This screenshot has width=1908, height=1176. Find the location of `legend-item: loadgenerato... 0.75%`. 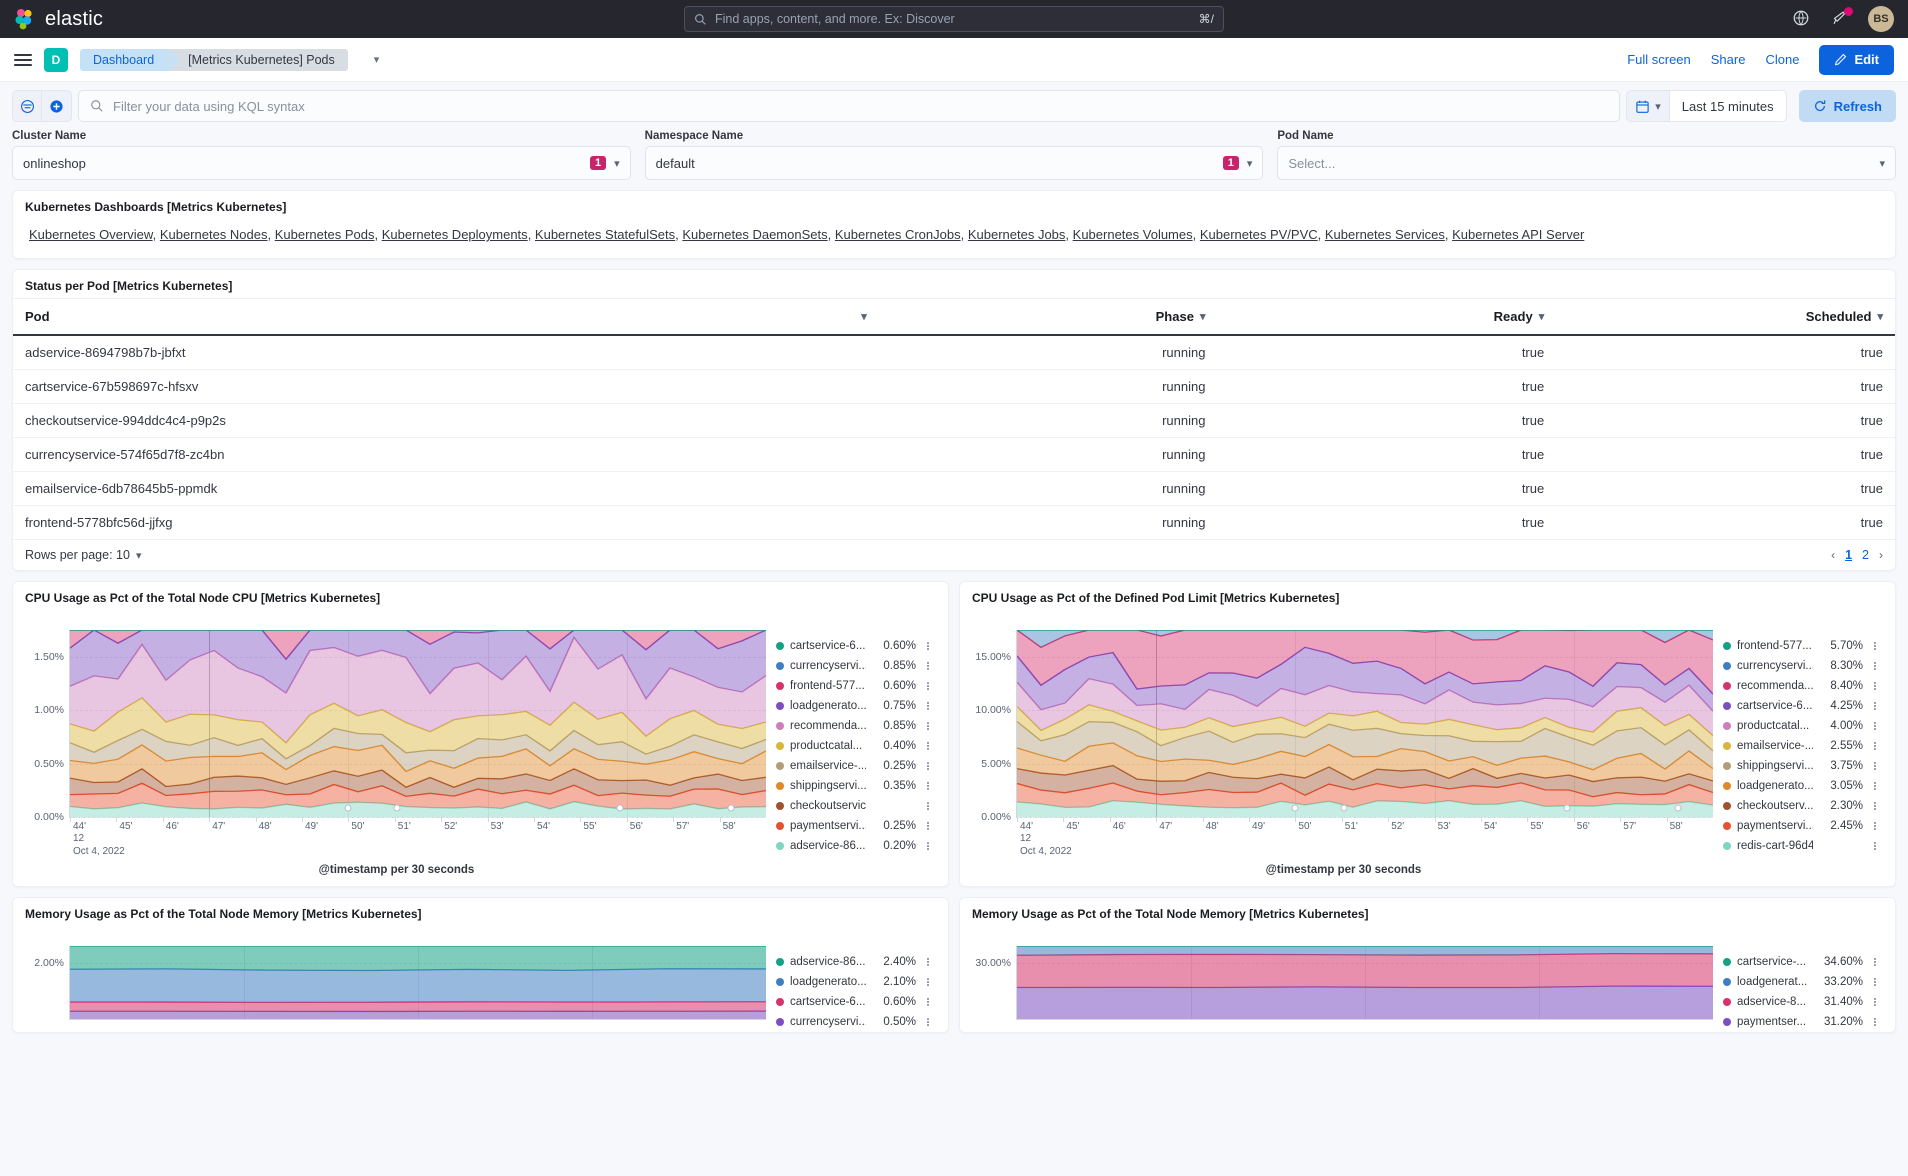

legend-item: loadgenerato... 0.75% is located at coordinates (855, 706).